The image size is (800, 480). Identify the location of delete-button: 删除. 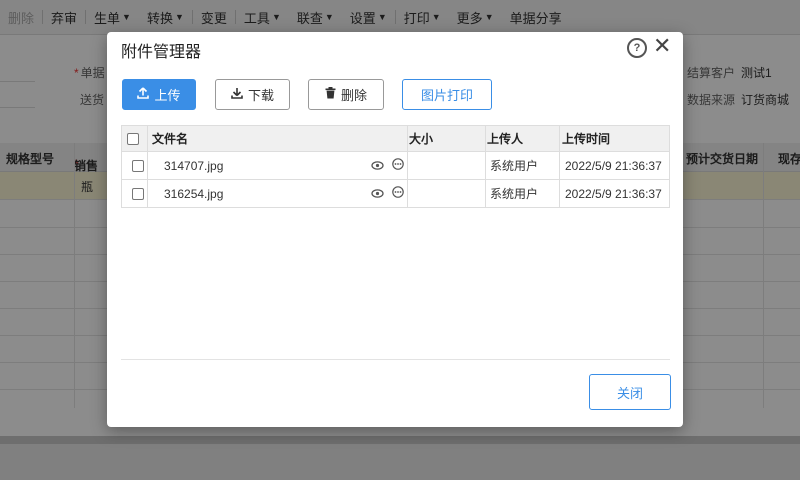
(346, 94).